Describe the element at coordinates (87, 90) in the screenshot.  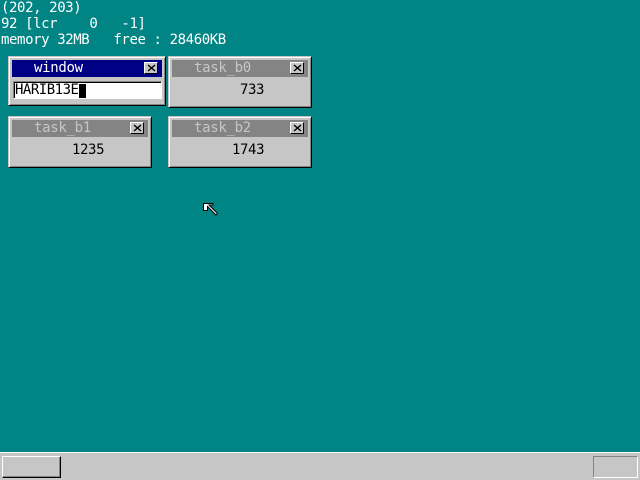
I see `window-text-input: HARIB13E` at that location.